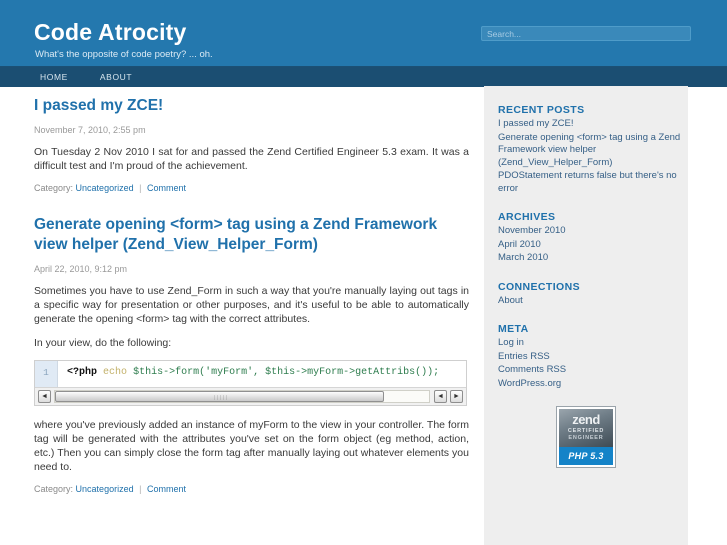  I want to click on badge-version-text: PHP 5.3, so click(586, 456).